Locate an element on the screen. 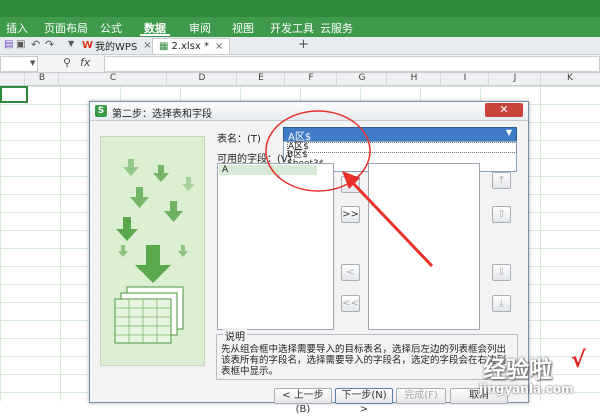 Image resolution: width=600 pixels, height=417 pixels. annotation-arrow is located at coordinates (349, 189).